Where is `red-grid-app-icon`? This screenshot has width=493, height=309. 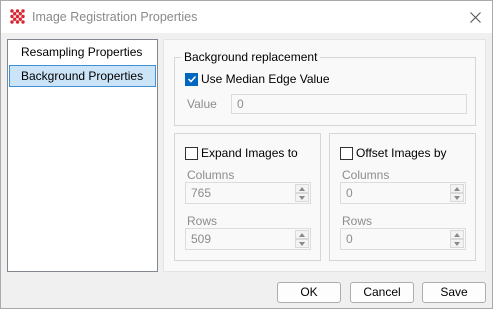
red-grid-app-icon is located at coordinates (17, 16).